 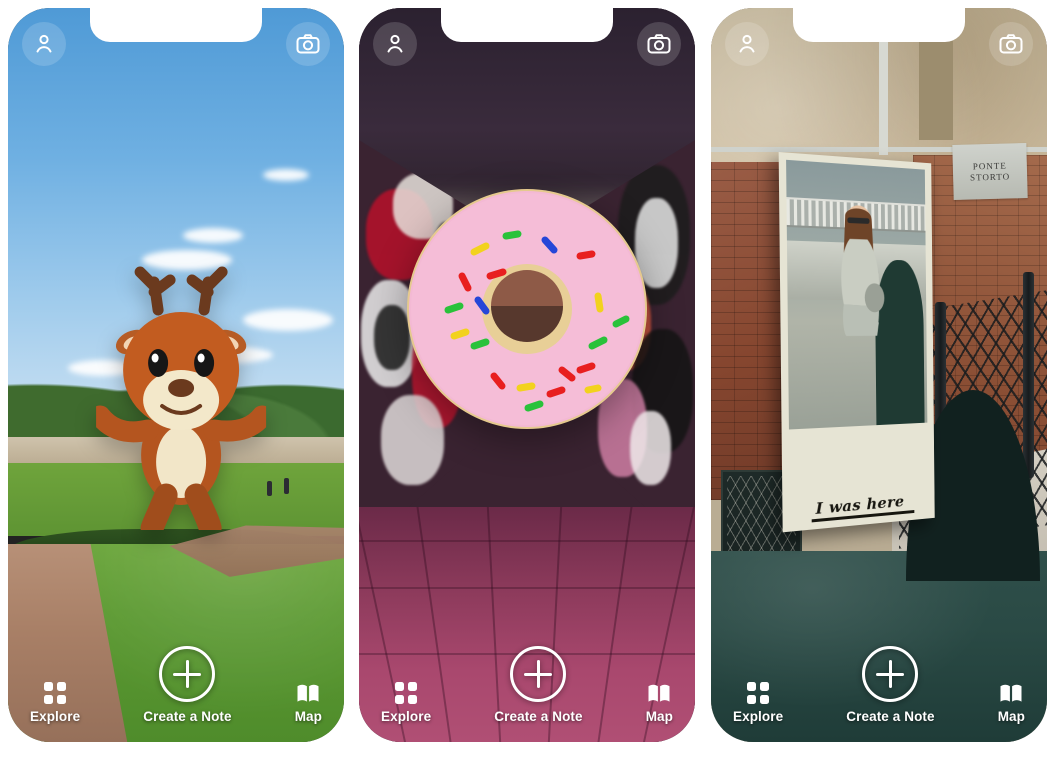 I want to click on street-sign: PONTE STORTO, so click(x=990, y=171).